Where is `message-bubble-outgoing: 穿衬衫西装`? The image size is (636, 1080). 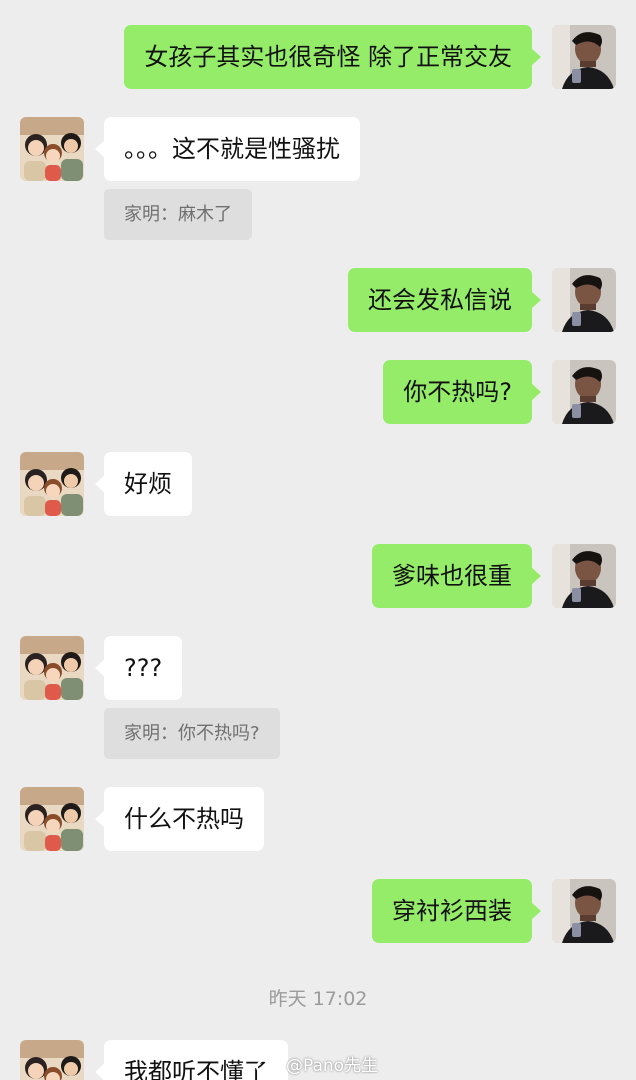 message-bubble-outgoing: 穿衬衫西装 is located at coordinates (456, 911).